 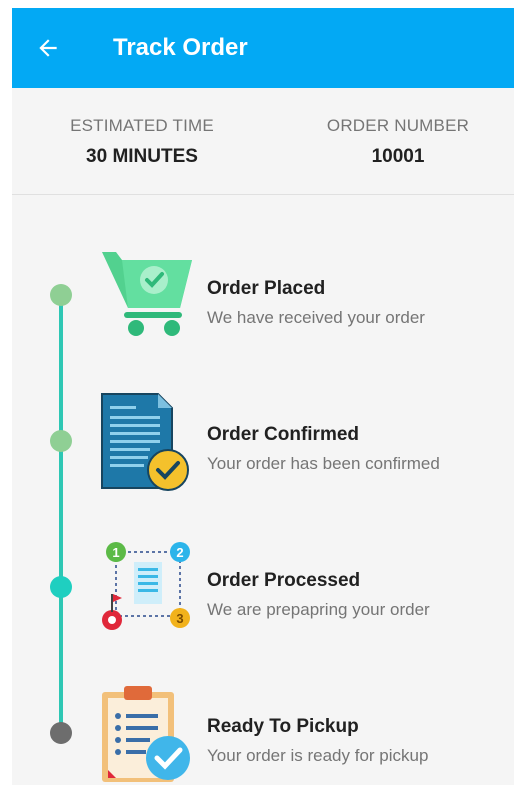 I want to click on estimated-time-label: ESTIMATED TIME, so click(x=142, y=125).